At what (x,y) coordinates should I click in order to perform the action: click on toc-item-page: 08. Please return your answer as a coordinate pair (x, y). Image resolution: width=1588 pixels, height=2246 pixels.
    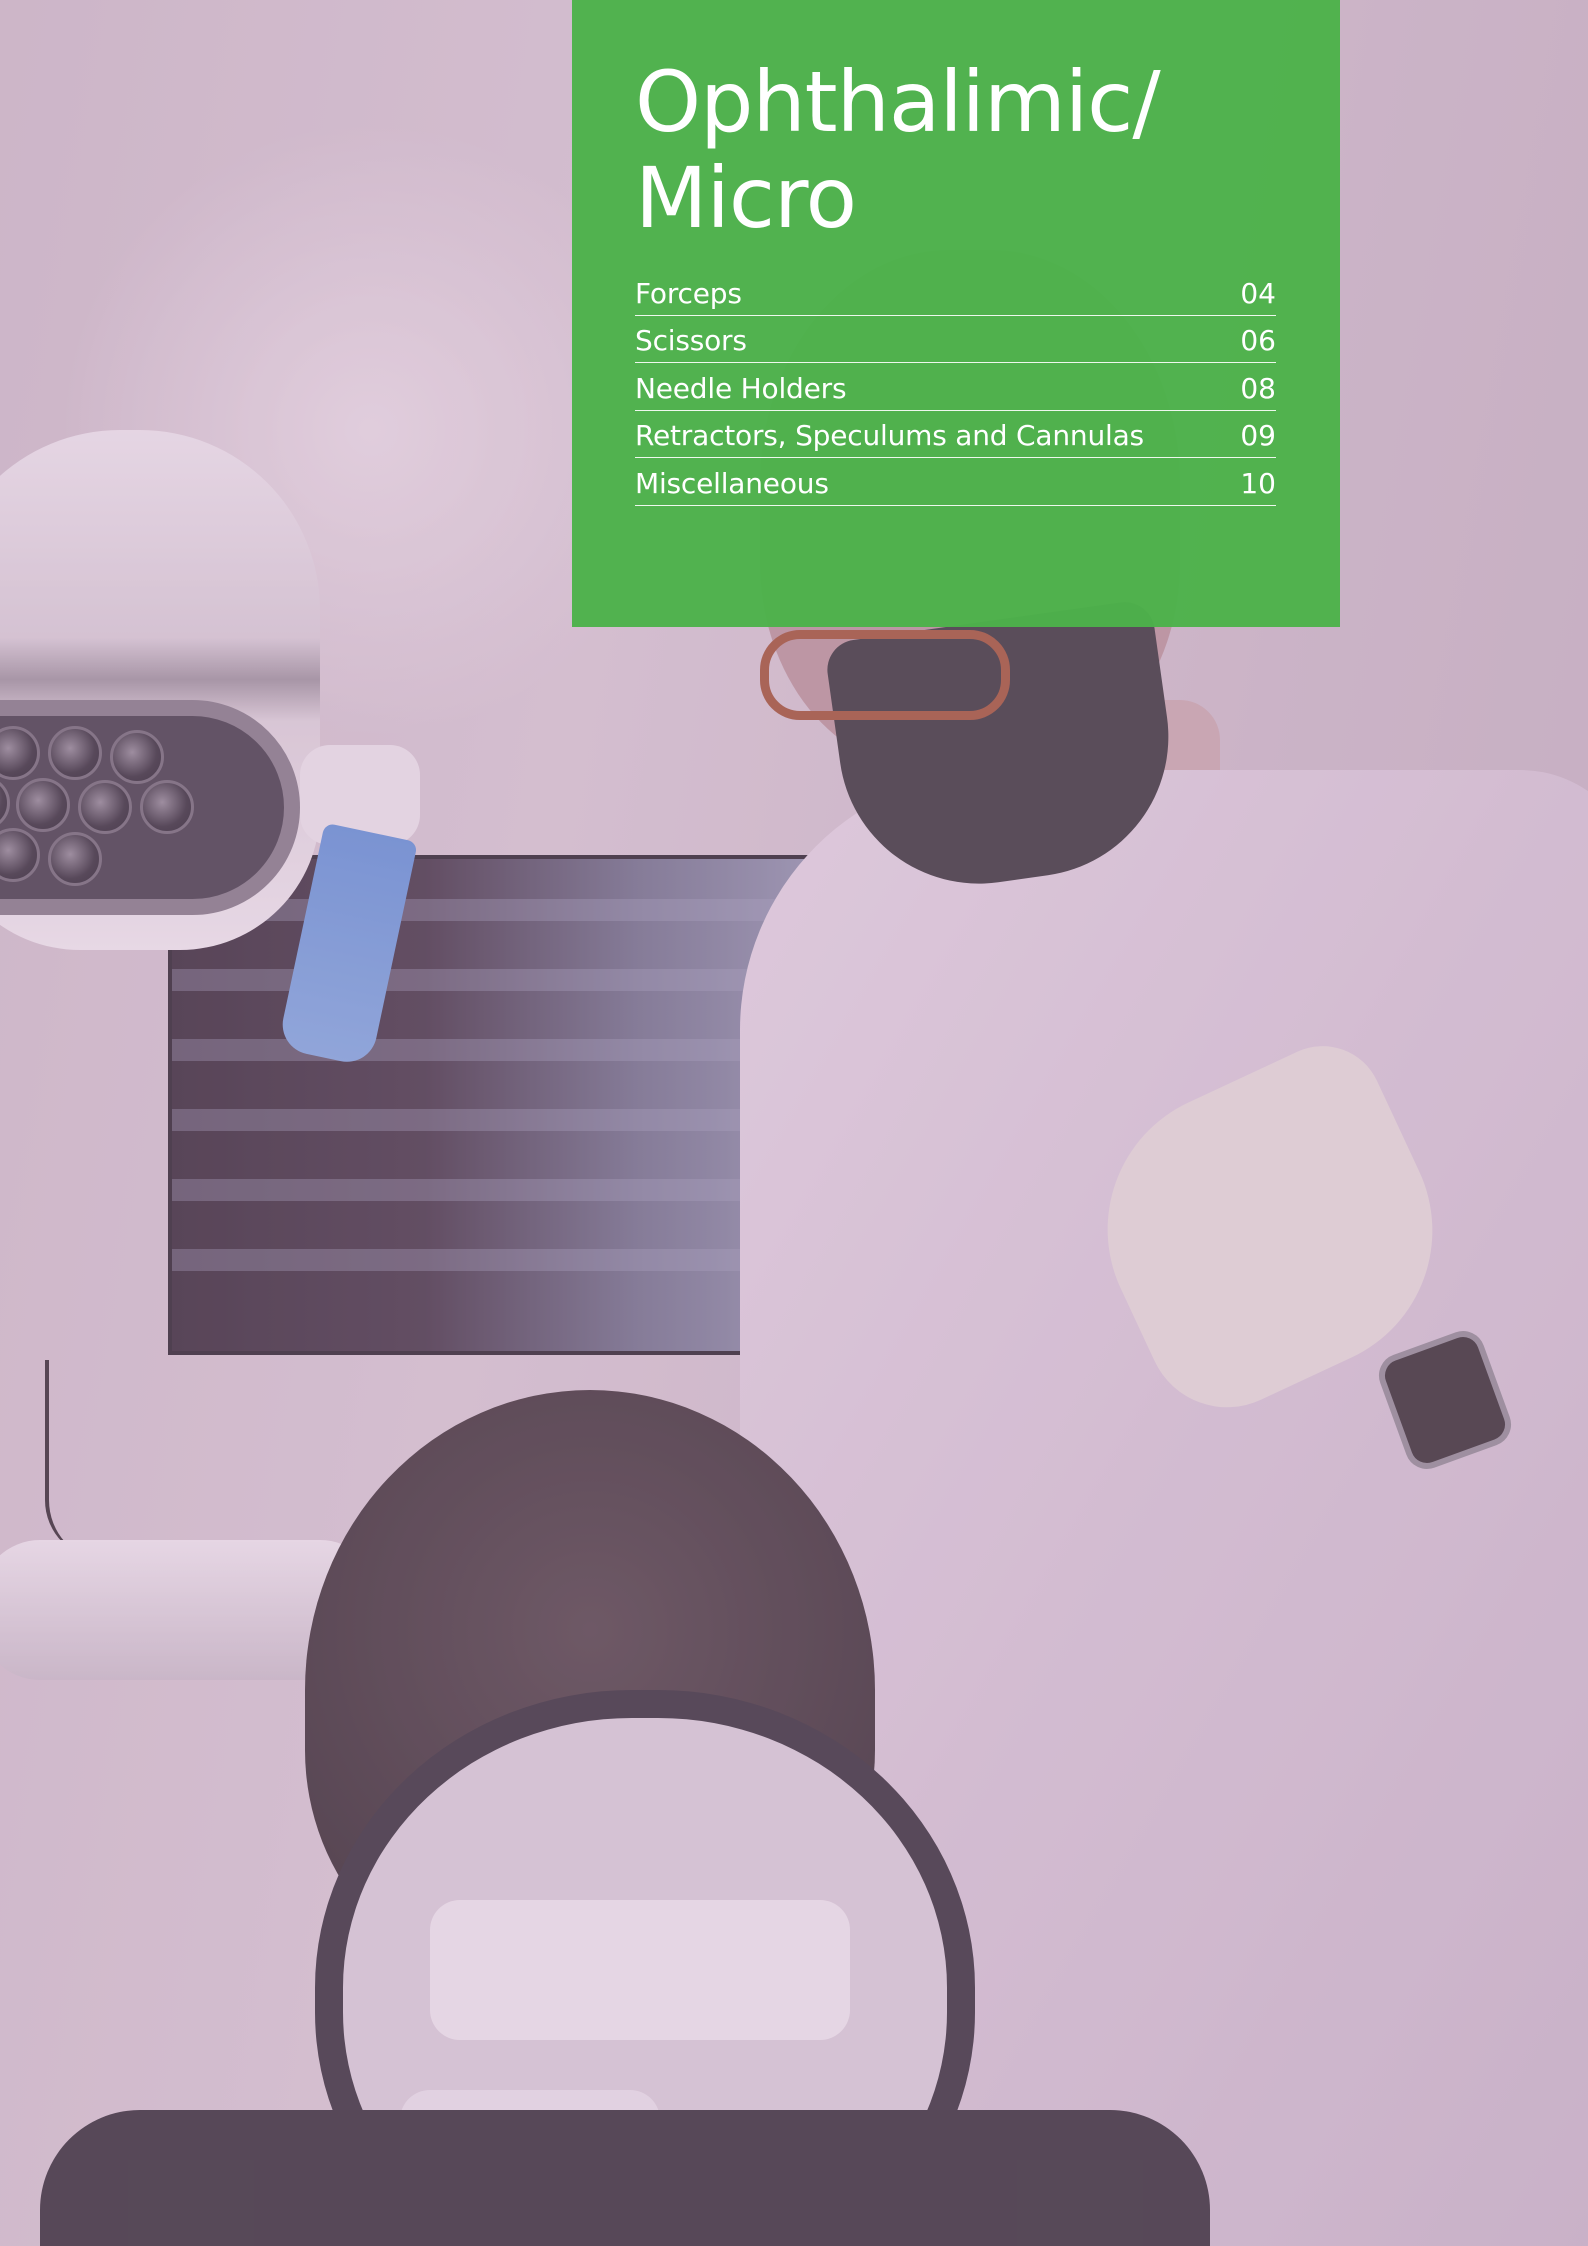
    Looking at the image, I should click on (1258, 388).